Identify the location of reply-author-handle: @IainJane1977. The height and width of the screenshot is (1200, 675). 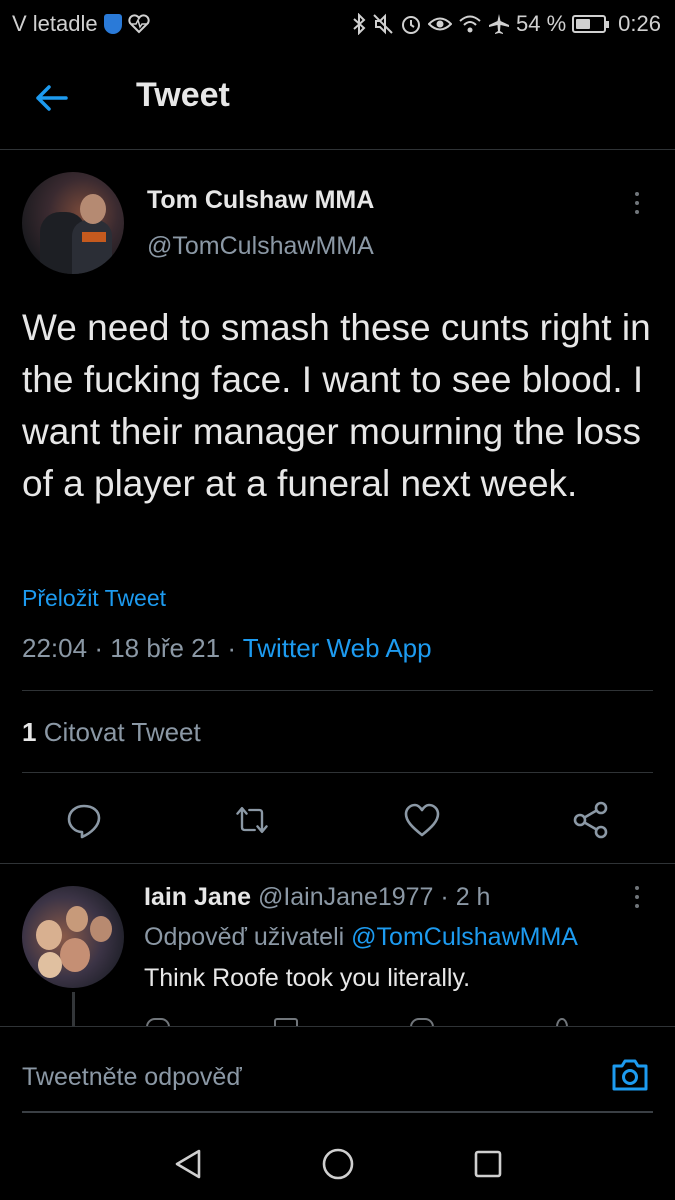
(346, 897).